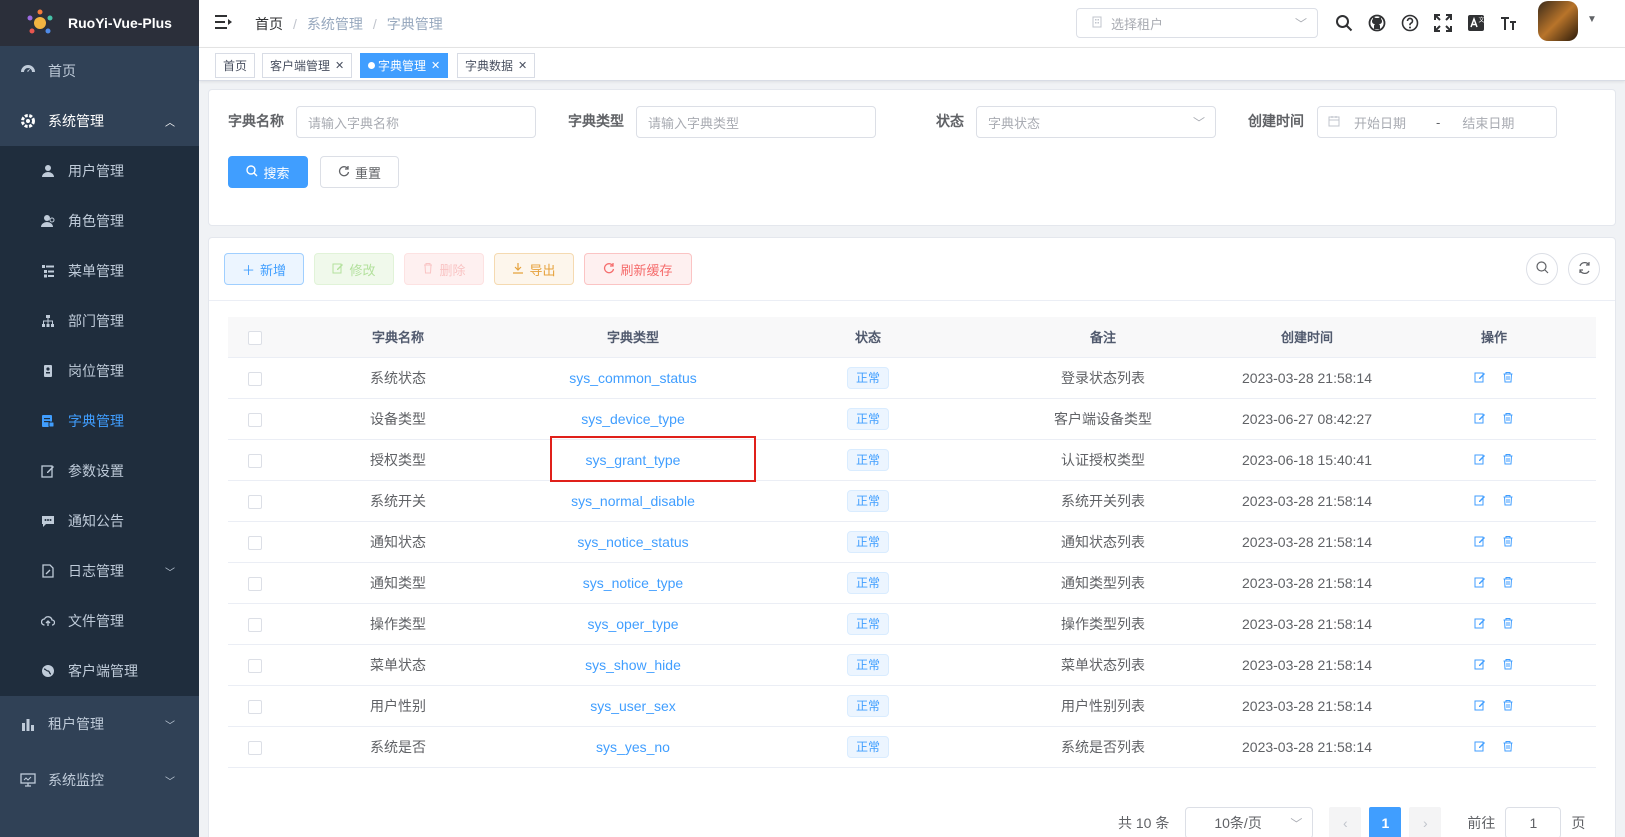 Image resolution: width=1625 pixels, height=837 pixels. Describe the element at coordinates (99, 271) in the screenshot. I see `sidebar-item-menus: 菜单管理` at that location.